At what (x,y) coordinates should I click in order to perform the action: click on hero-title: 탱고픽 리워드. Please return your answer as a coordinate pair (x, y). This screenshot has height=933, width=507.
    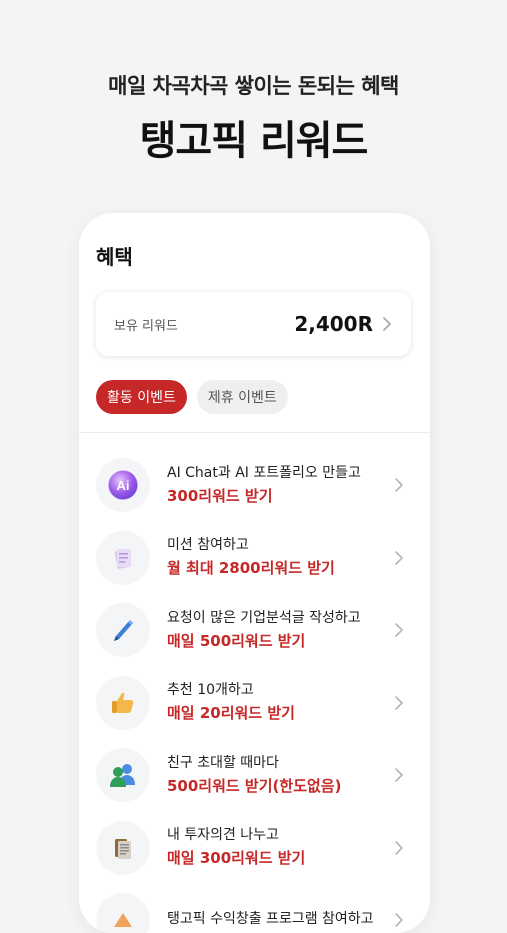
    Looking at the image, I should click on (254, 141).